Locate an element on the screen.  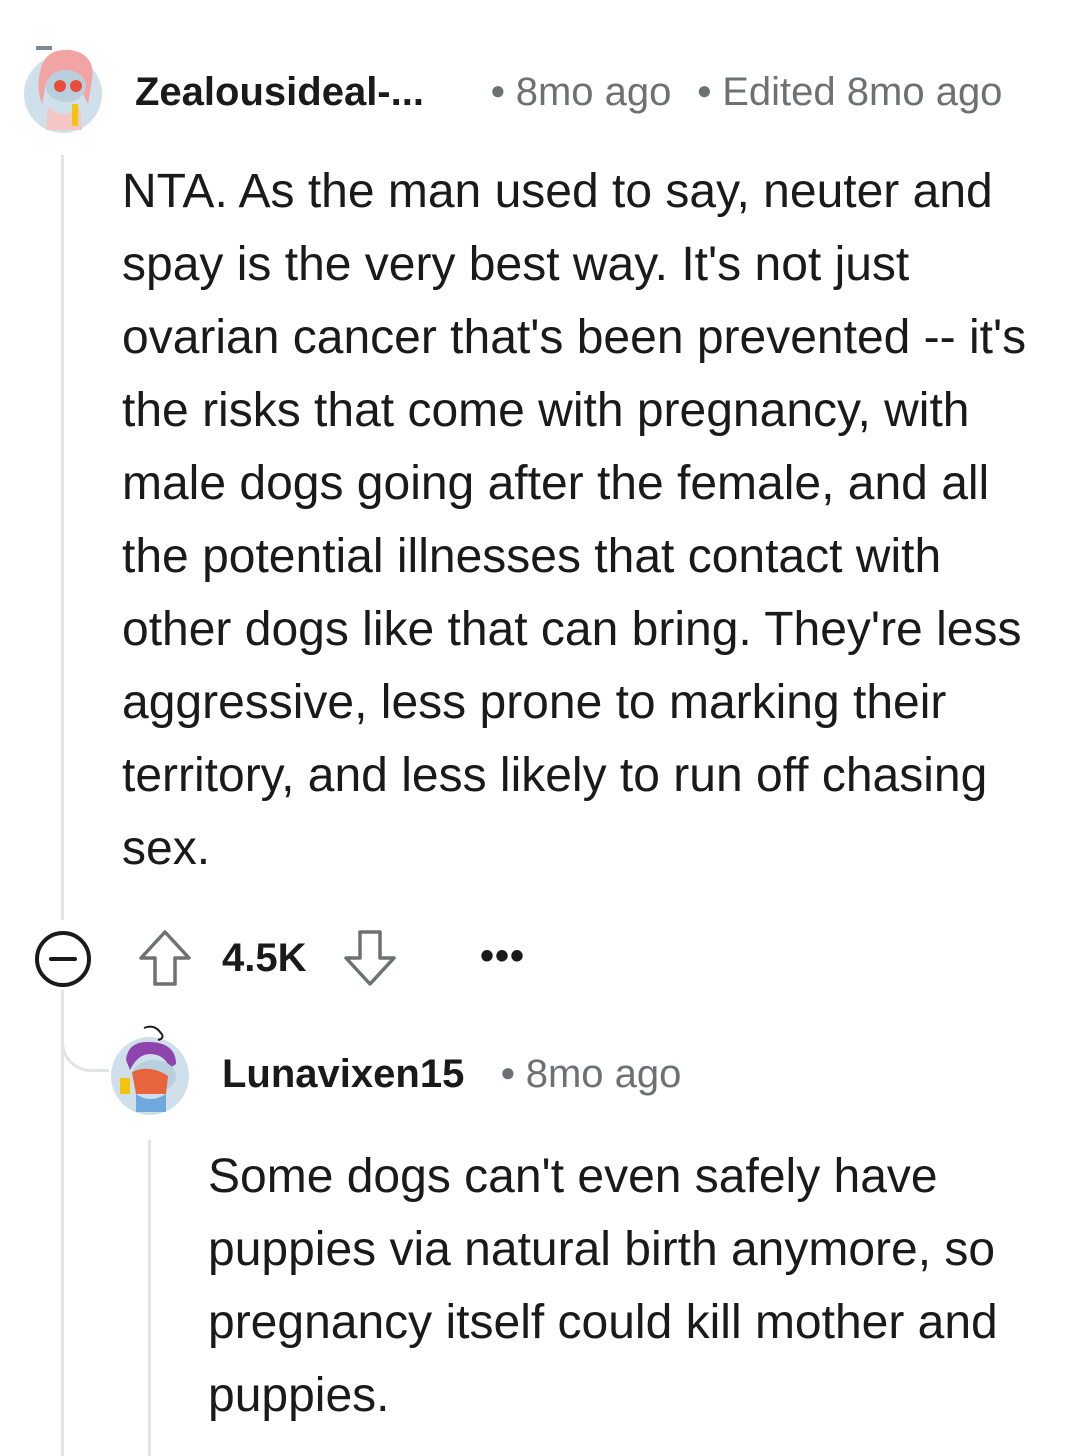
username: Lunavixen15 is located at coordinates (343, 1074).